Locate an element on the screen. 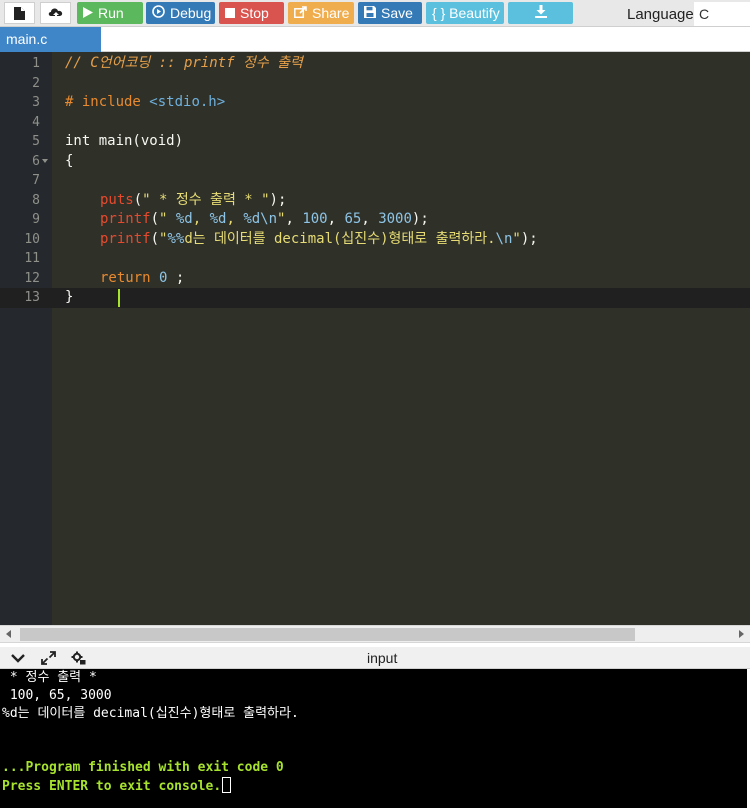 This screenshot has width=750, height=808. horizontal-scrollbar is located at coordinates (375, 634).